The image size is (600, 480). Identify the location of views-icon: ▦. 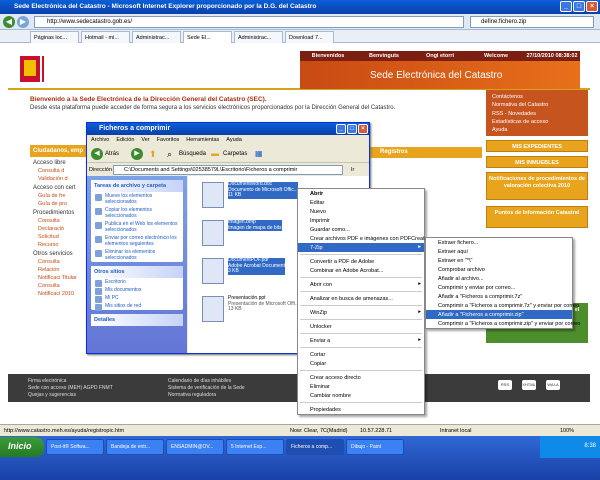
(259, 153).